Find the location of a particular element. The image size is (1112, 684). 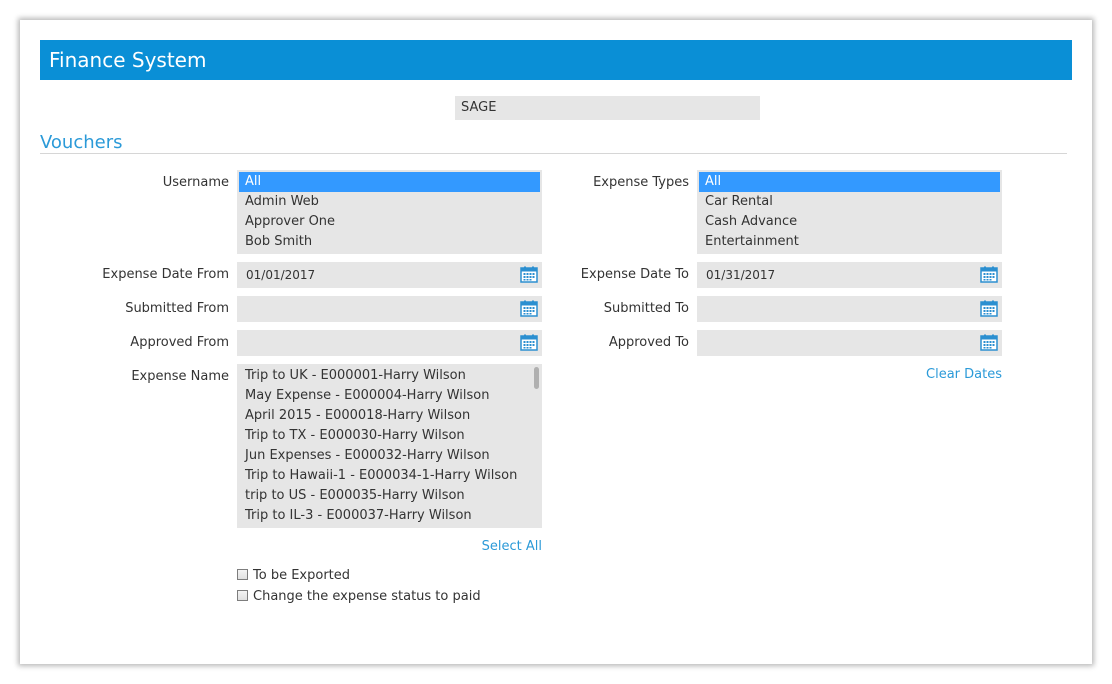

expense-name-option: Jun Expenses - E000032-Harry Wilson is located at coordinates (389, 456).